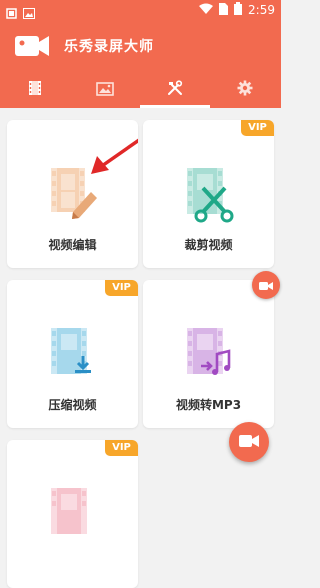 This screenshot has width=320, height=588. I want to click on tab-settings, so click(245, 90).